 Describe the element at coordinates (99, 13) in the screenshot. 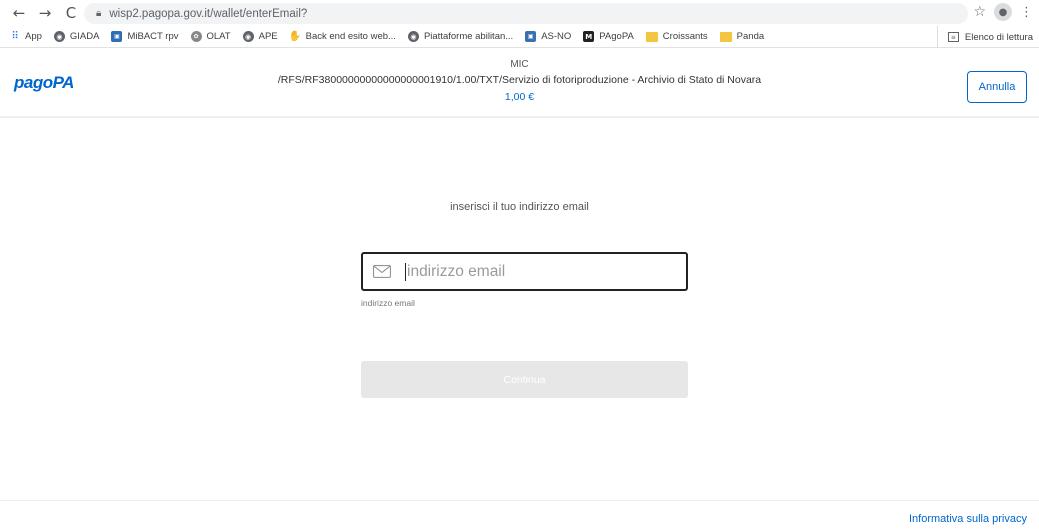

I see `lock-icon: 🔒︎` at that location.